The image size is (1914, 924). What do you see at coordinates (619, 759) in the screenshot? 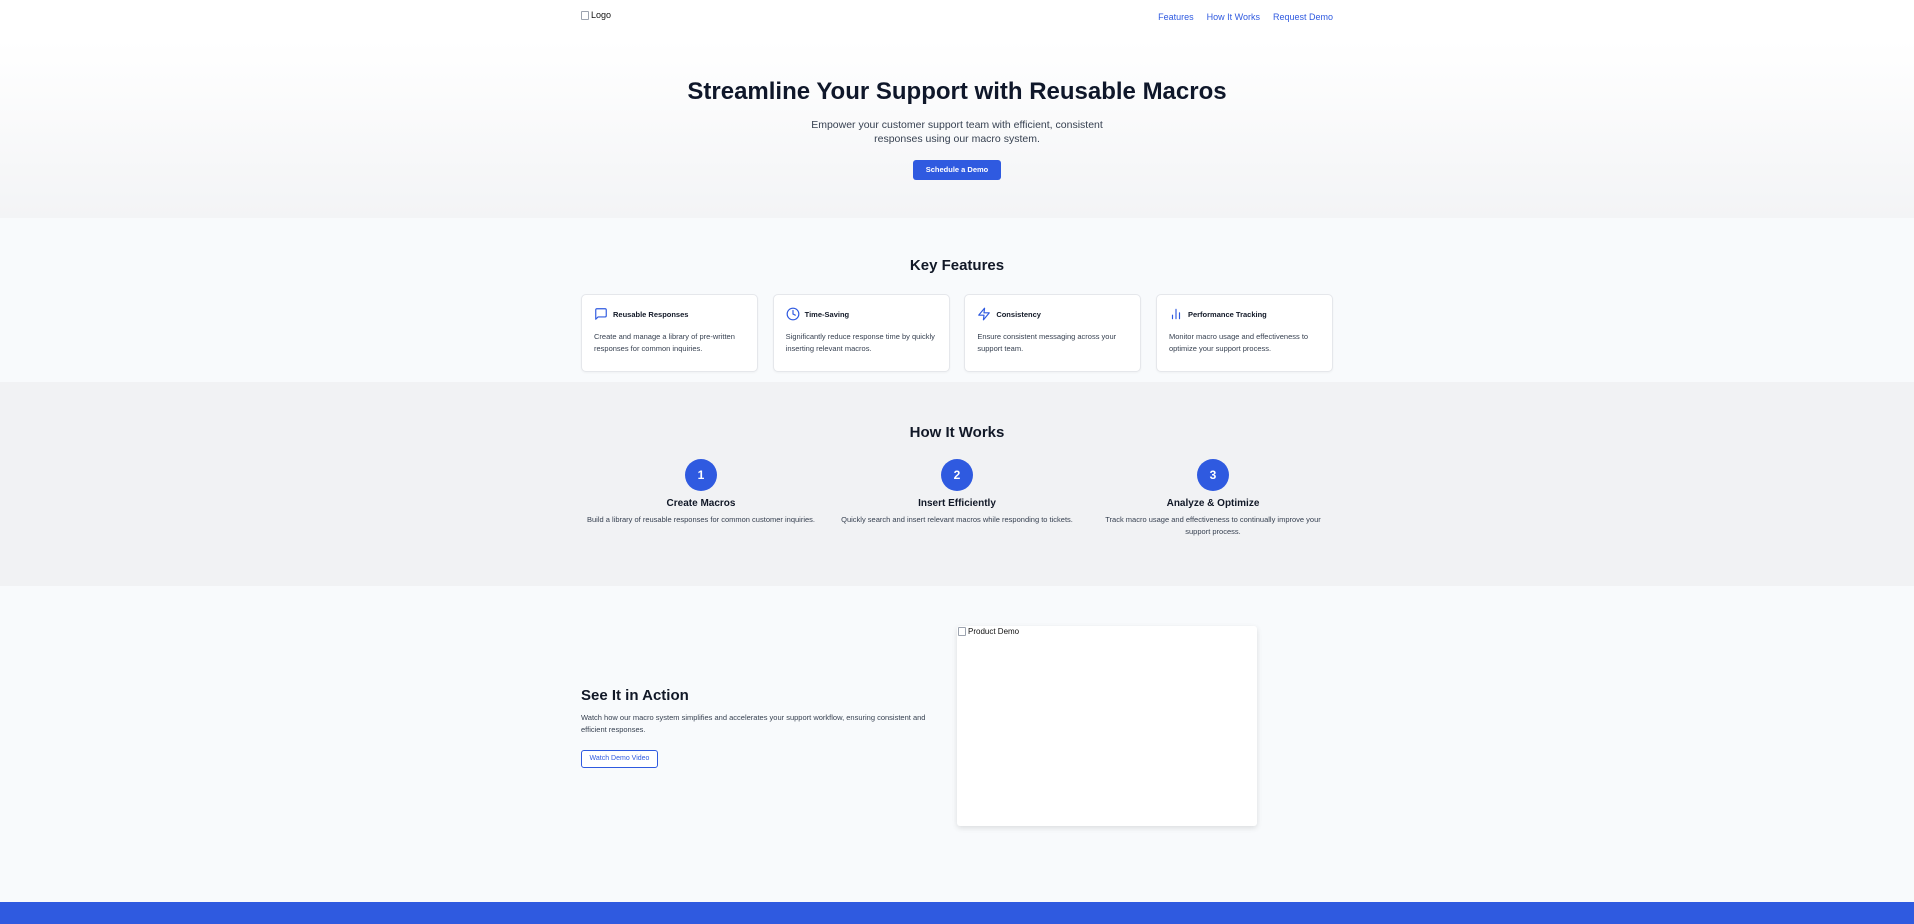
I see `watch-demo-video-button: Watch Demo Video` at bounding box center [619, 759].